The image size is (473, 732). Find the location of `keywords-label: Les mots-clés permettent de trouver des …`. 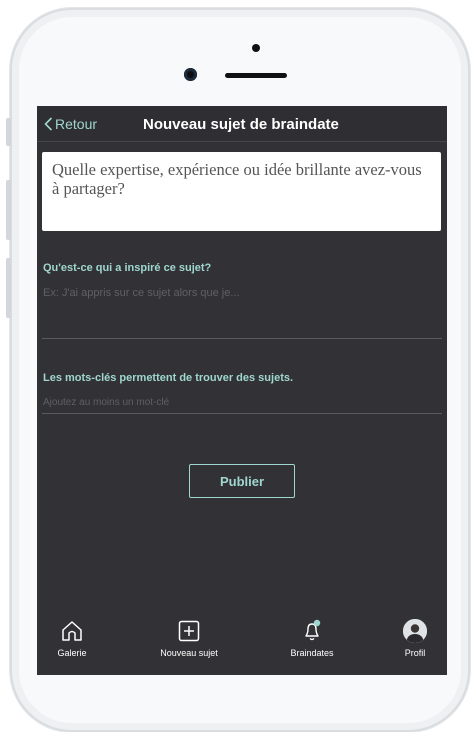

keywords-label: Les mots-clés permettent de trouver des … is located at coordinates (168, 378).